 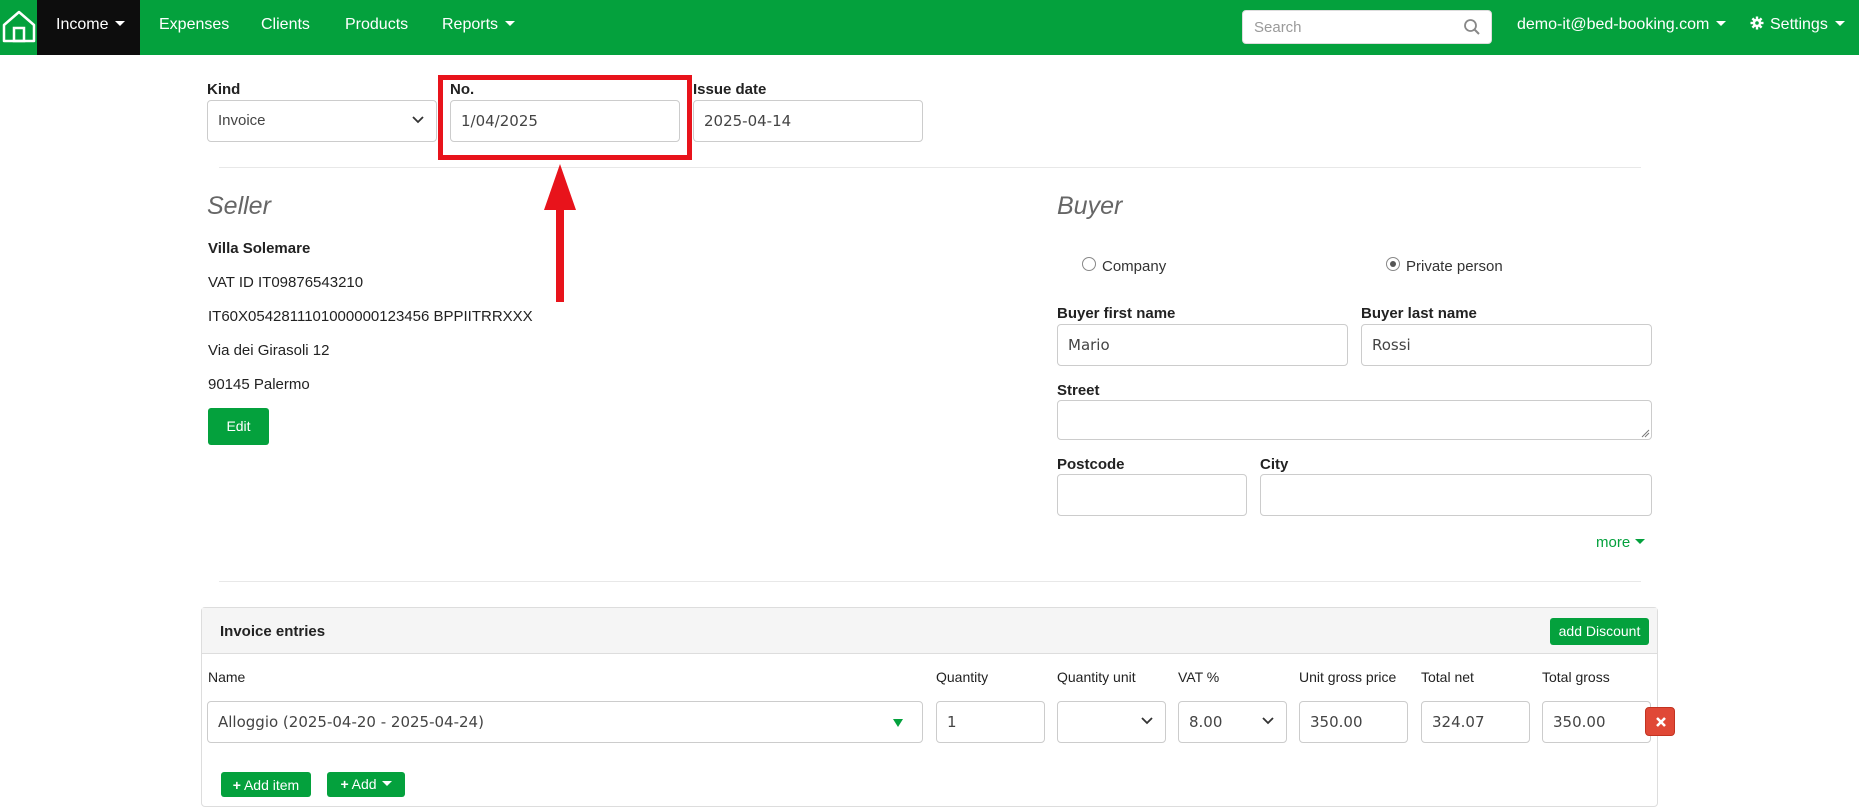 What do you see at coordinates (82, 24) in the screenshot?
I see `nav-income-label: Income` at bounding box center [82, 24].